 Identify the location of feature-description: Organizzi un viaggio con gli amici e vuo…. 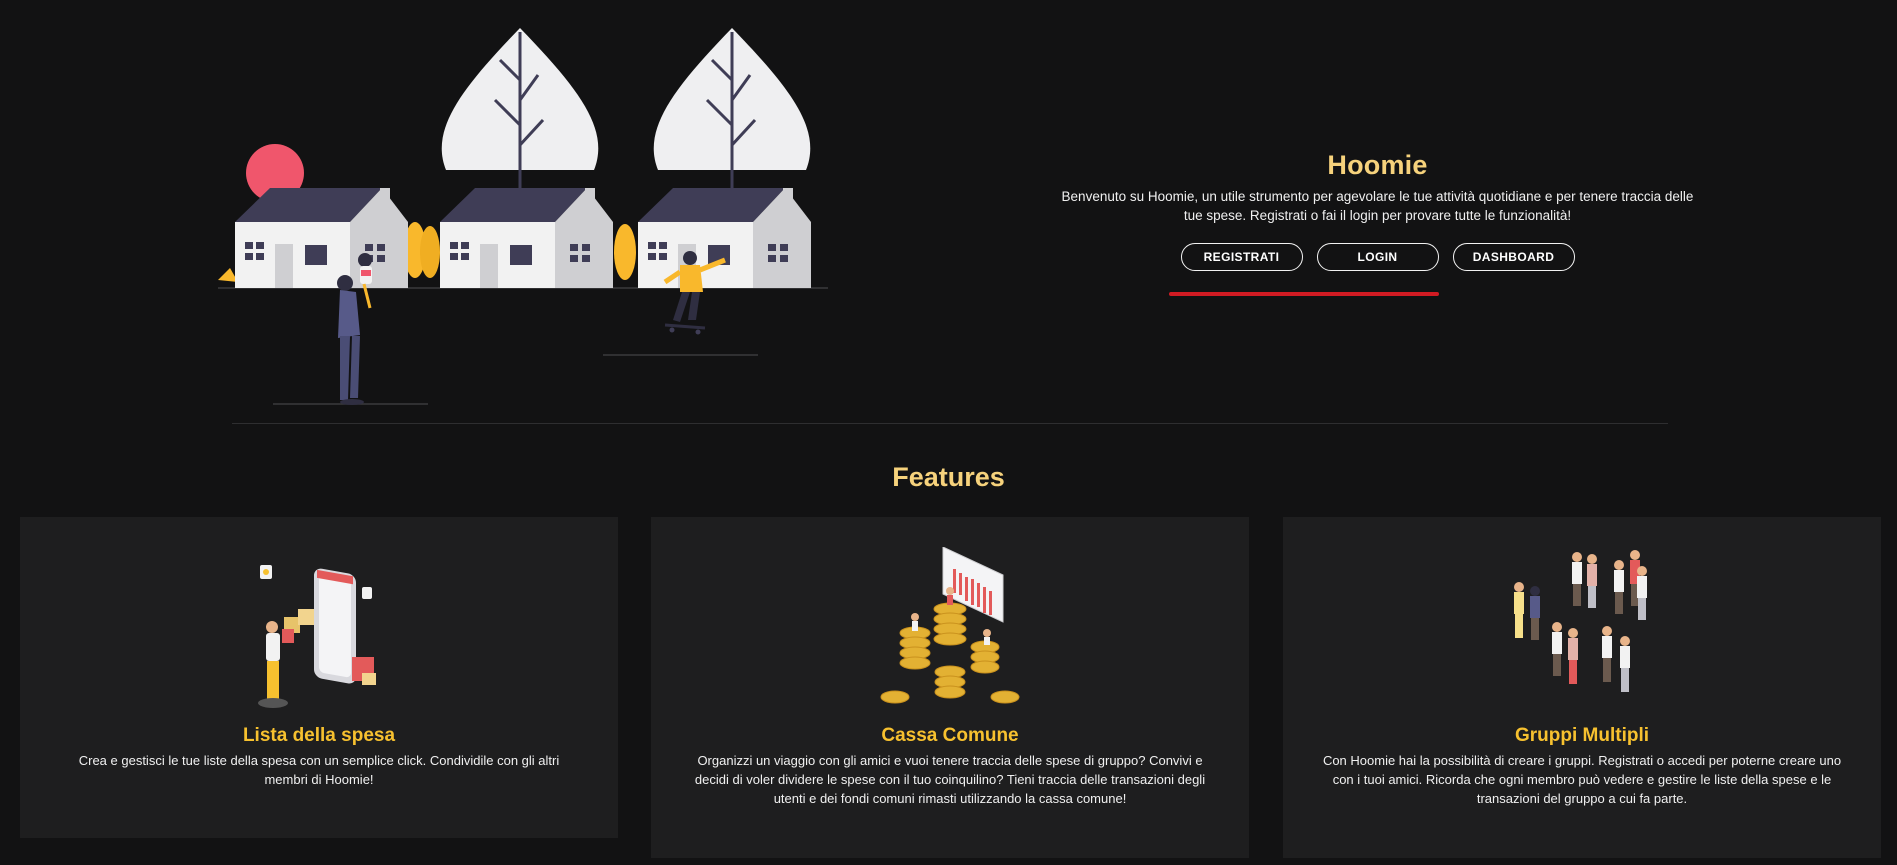
(950, 779).